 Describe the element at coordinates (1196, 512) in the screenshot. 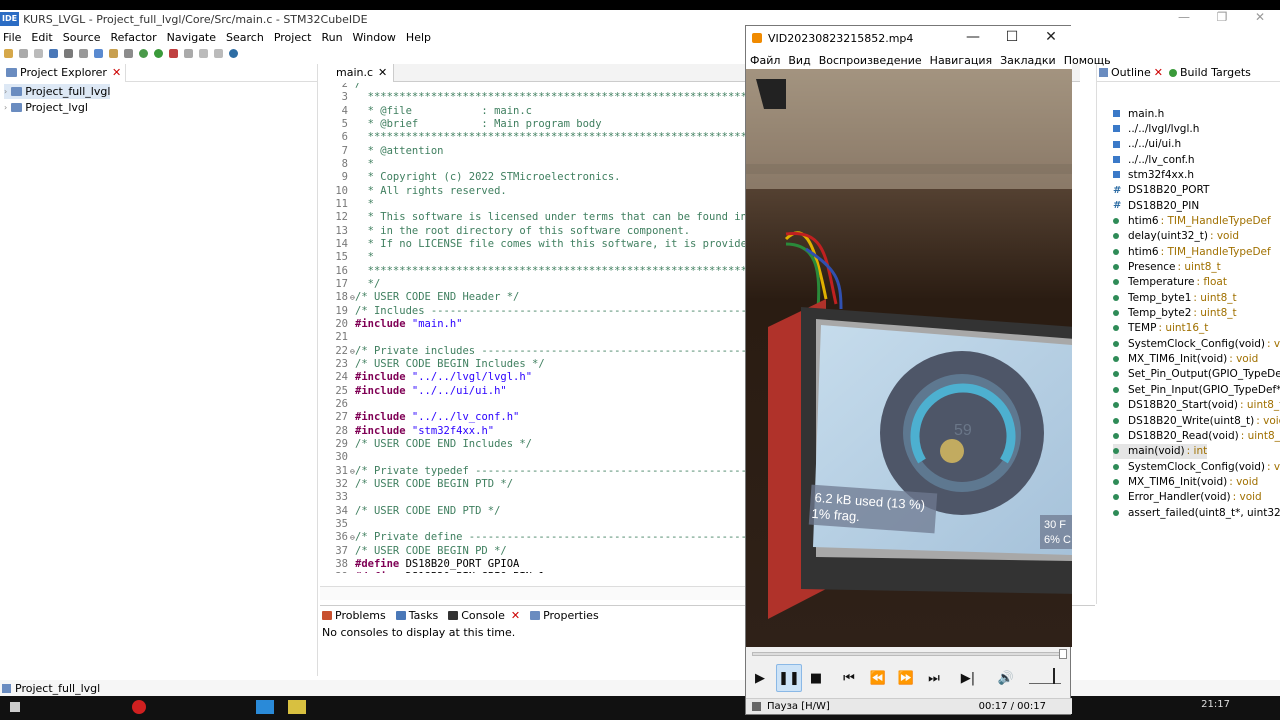

I see `outline-item: assert_failed(uint8_t*, uint32_t) : void` at that location.